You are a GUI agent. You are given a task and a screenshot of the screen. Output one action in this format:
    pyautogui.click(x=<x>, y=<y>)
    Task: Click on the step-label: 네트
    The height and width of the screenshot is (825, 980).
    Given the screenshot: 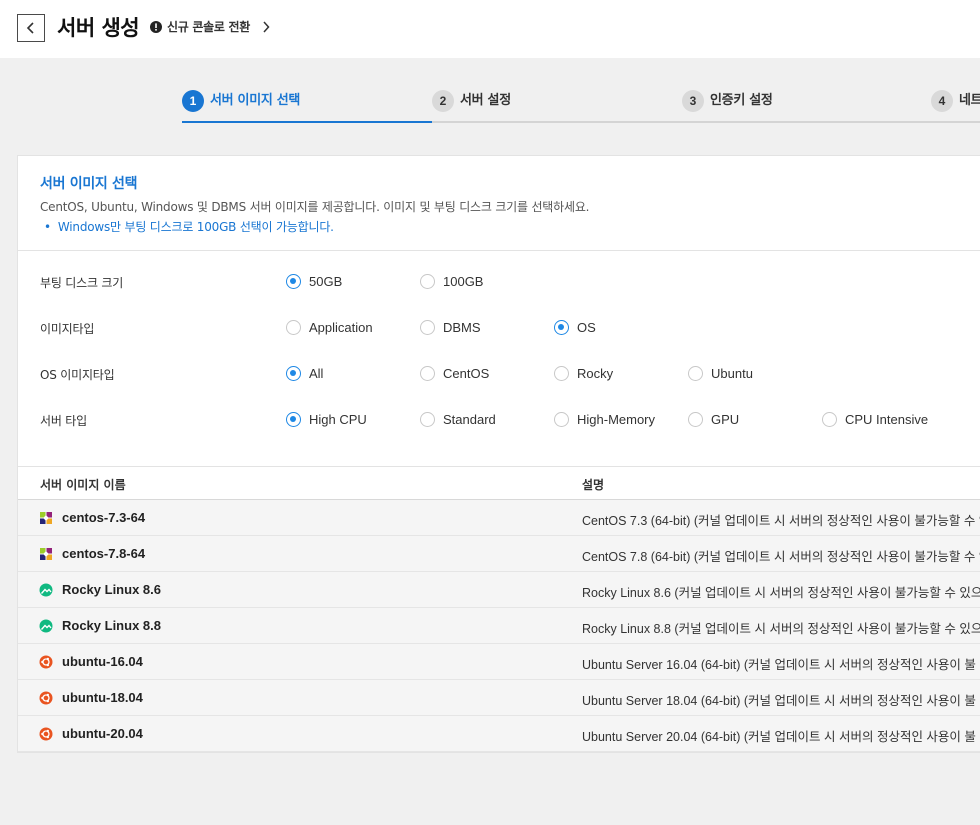 What is the action you would take?
    pyautogui.click(x=969, y=100)
    